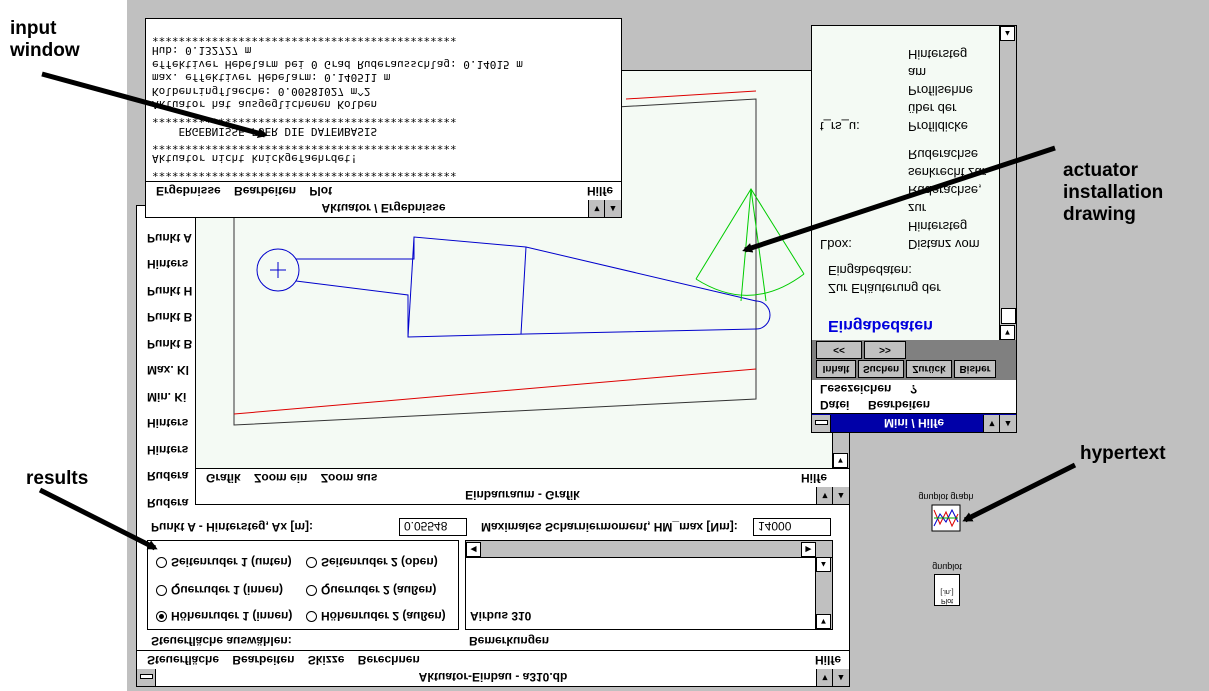 The image size is (1209, 691). What do you see at coordinates (501, 616) in the screenshot?
I see `bemerkungen-text: Airbus 310` at bounding box center [501, 616].